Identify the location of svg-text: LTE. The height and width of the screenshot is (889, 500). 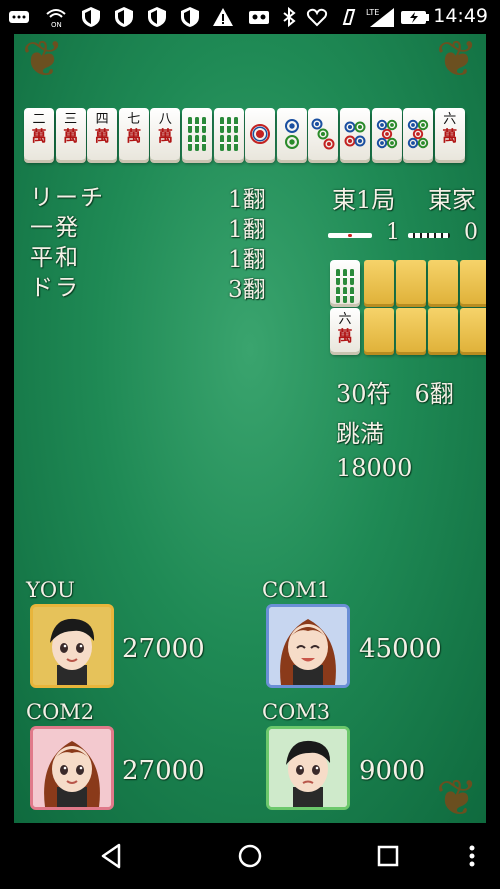
(372, 12).